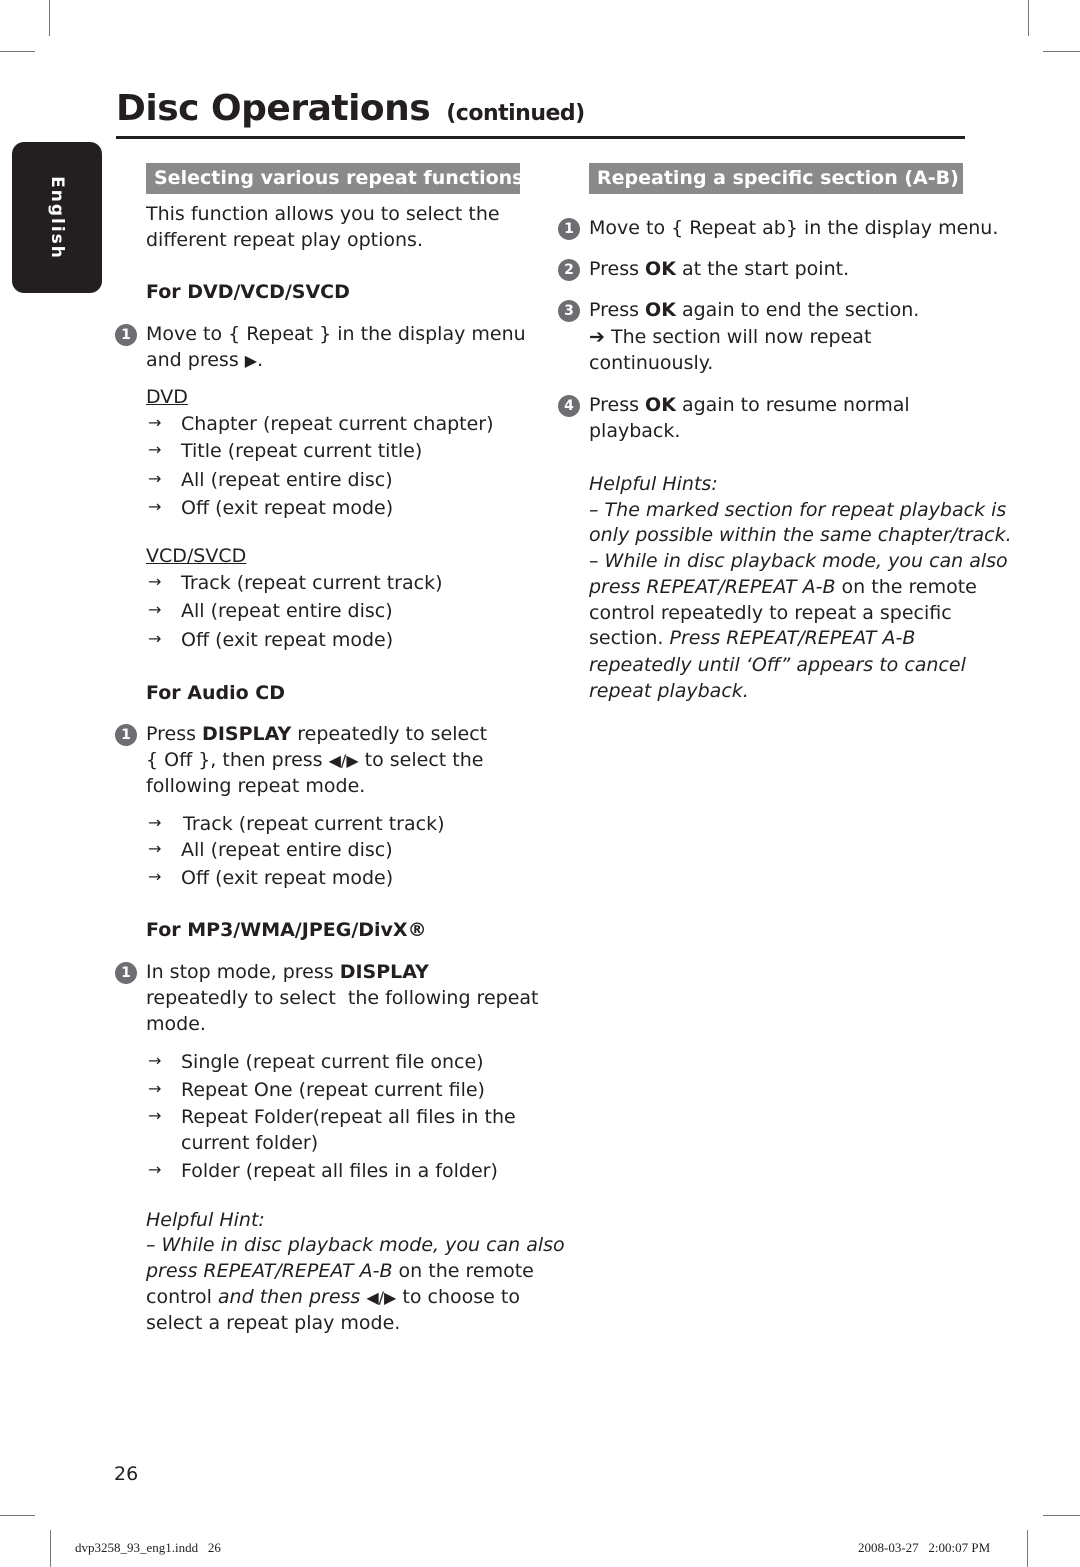 The width and height of the screenshot is (1080, 1567). Describe the element at coordinates (777, 665) in the screenshot. I see `hint-text: repeatedly until ‘Off” appears to cancel` at that location.